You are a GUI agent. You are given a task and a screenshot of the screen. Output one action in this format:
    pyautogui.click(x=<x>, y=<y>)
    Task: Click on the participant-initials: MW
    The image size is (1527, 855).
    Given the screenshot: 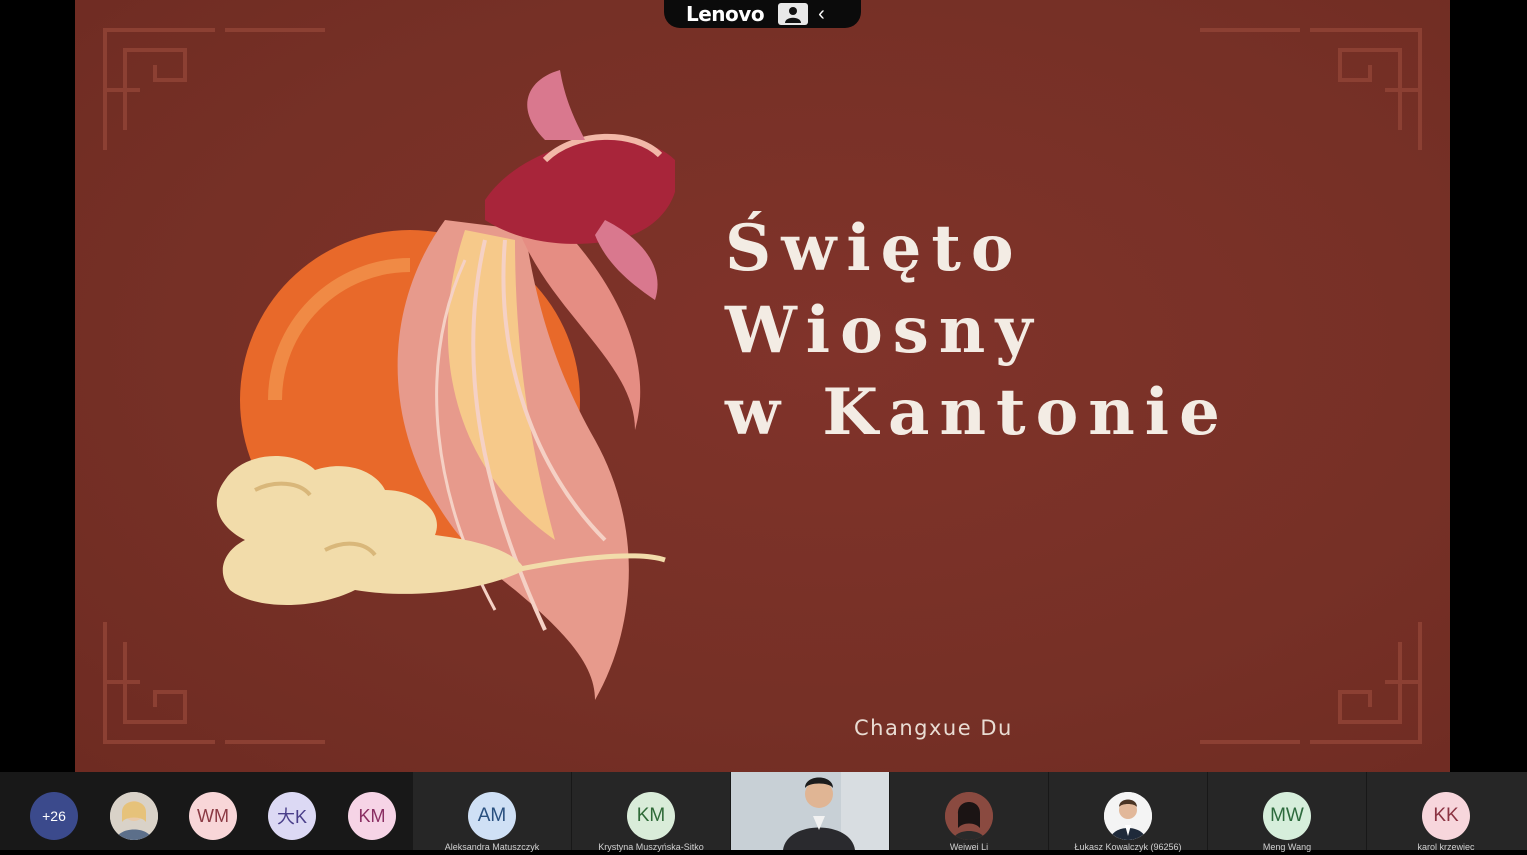 What is the action you would take?
    pyautogui.click(x=1287, y=816)
    